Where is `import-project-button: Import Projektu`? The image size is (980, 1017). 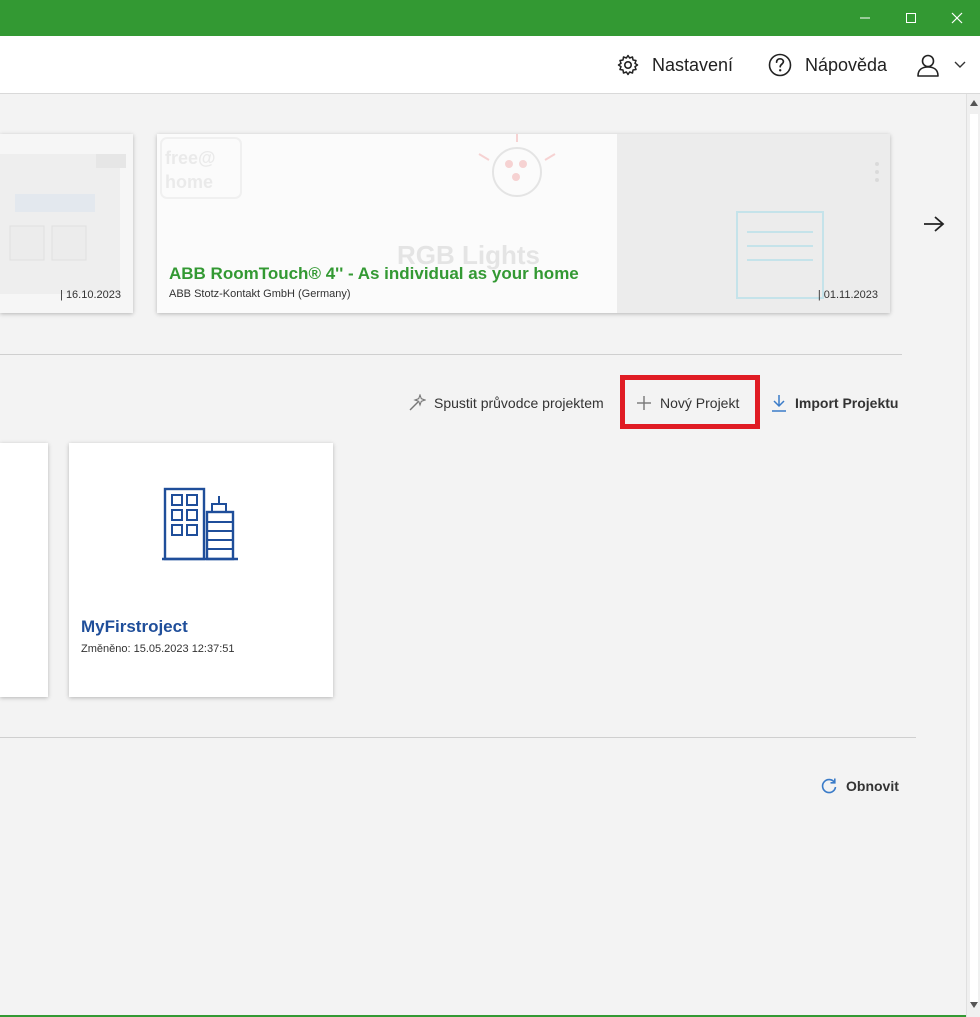
import-project-button: Import Projektu is located at coordinates (834, 403).